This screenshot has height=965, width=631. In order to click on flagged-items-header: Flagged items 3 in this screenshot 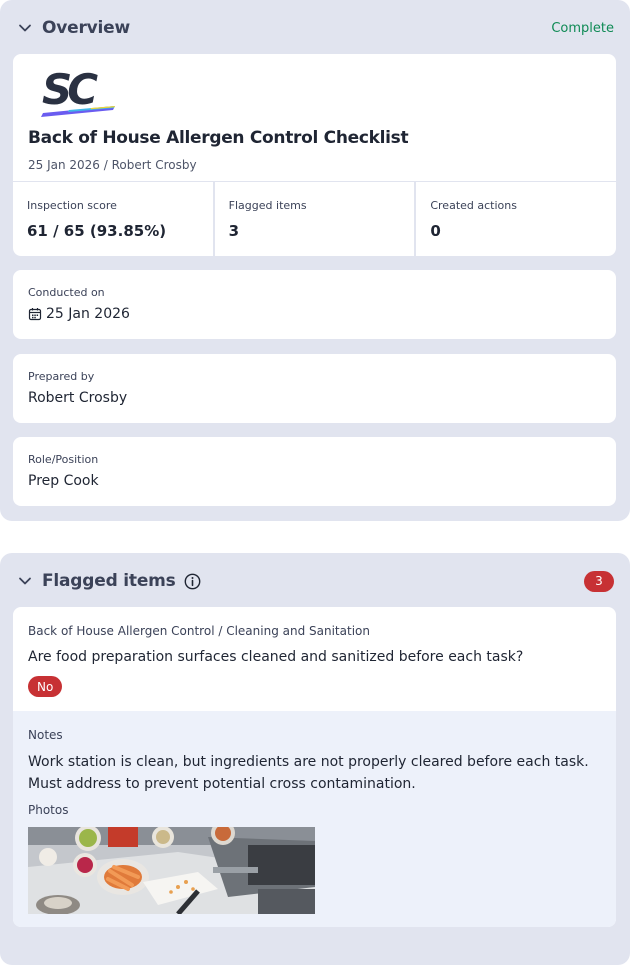, I will do `click(315, 581)`.